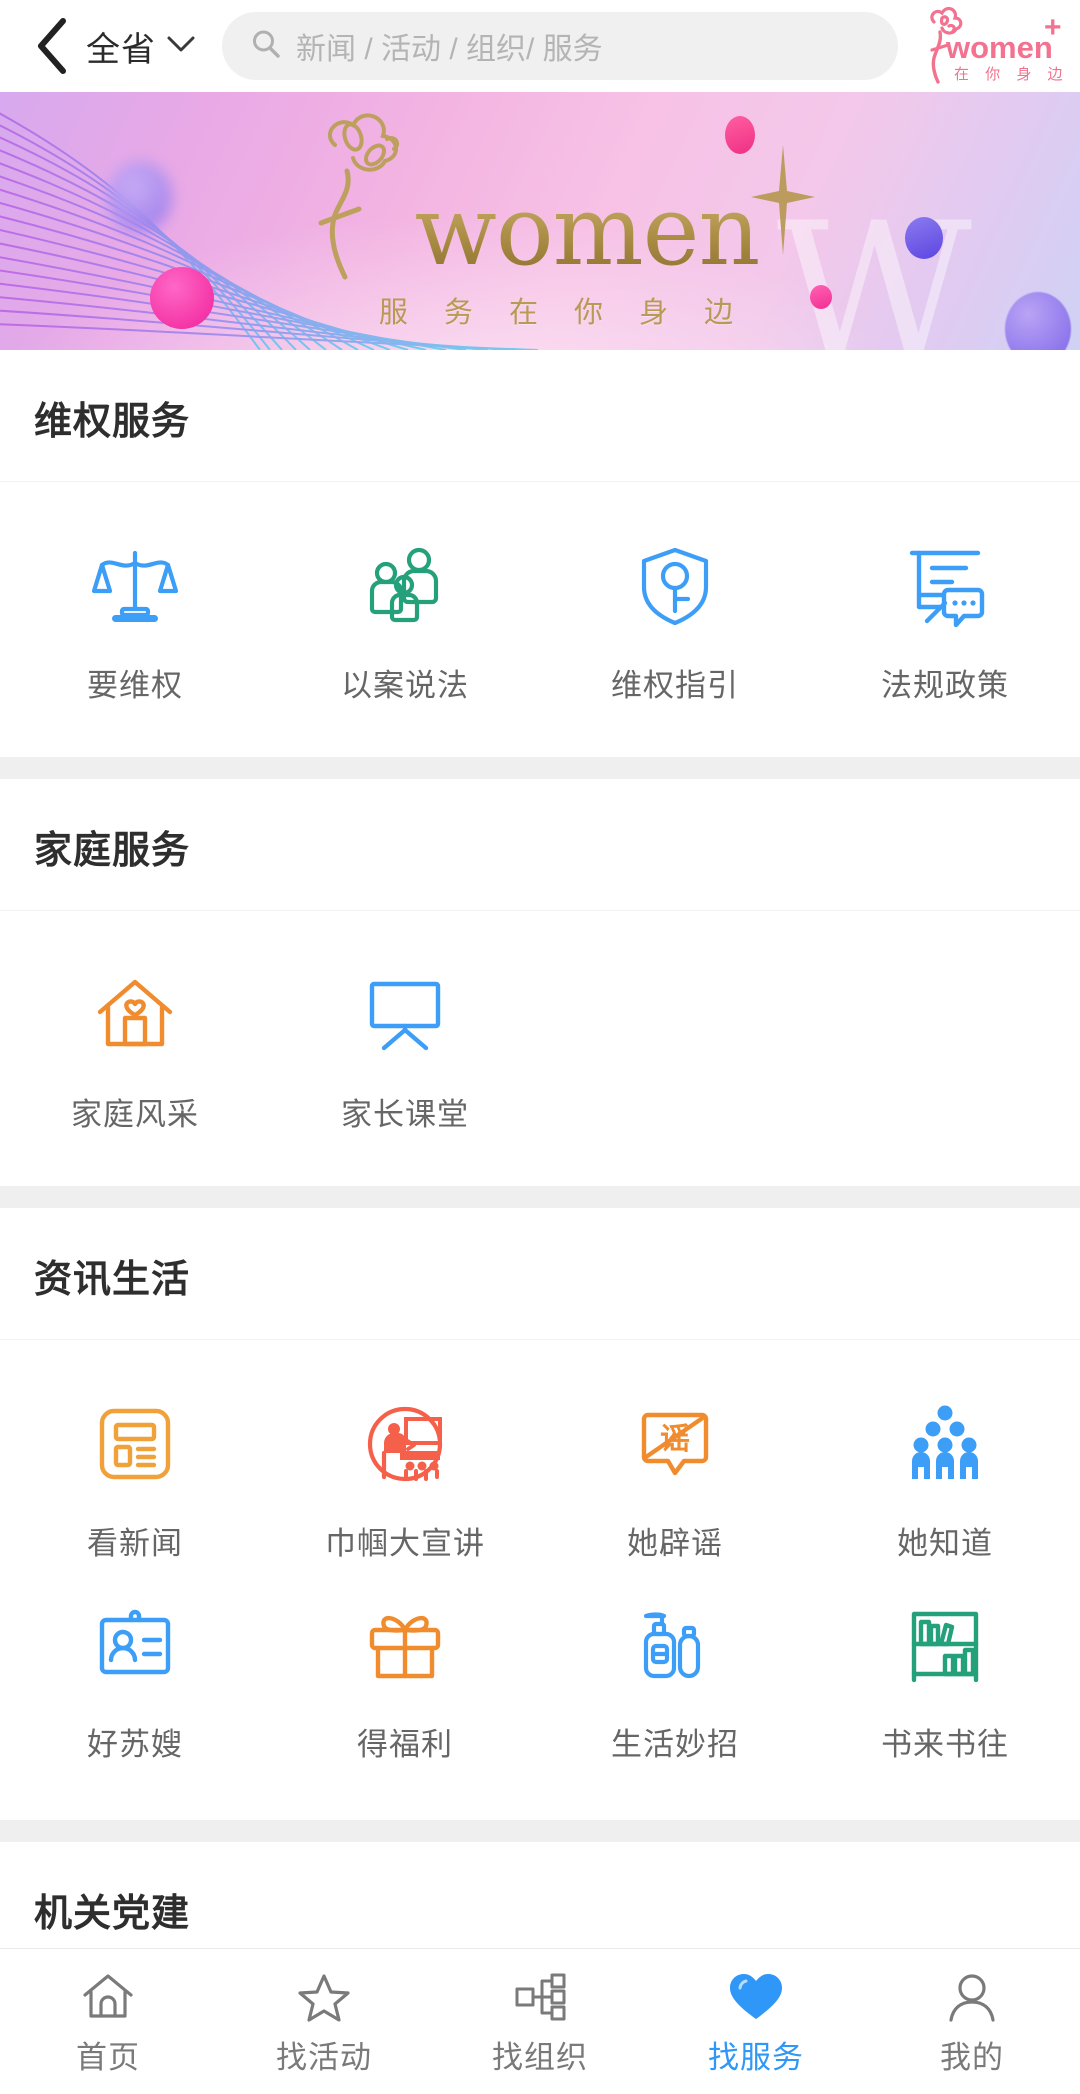 The height and width of the screenshot is (2094, 1080). I want to click on tab-services: 找服务, so click(756, 2021).